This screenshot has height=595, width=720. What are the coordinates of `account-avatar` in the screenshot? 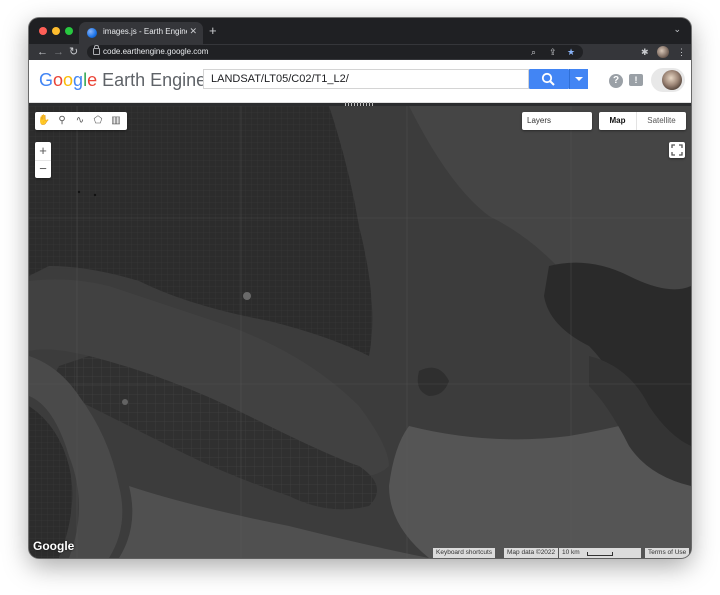 It's located at (668, 80).